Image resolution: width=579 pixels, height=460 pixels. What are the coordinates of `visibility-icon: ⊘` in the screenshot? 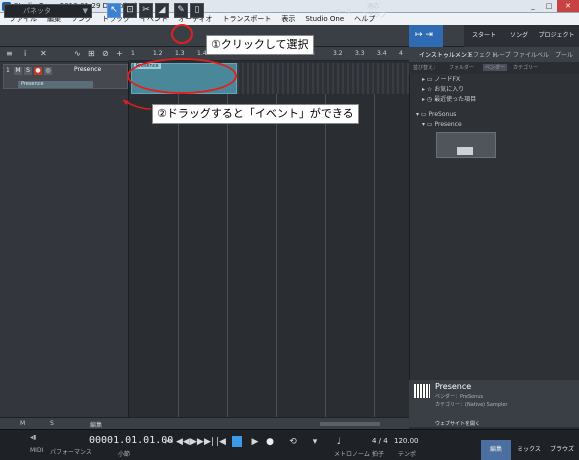 It's located at (105, 53).